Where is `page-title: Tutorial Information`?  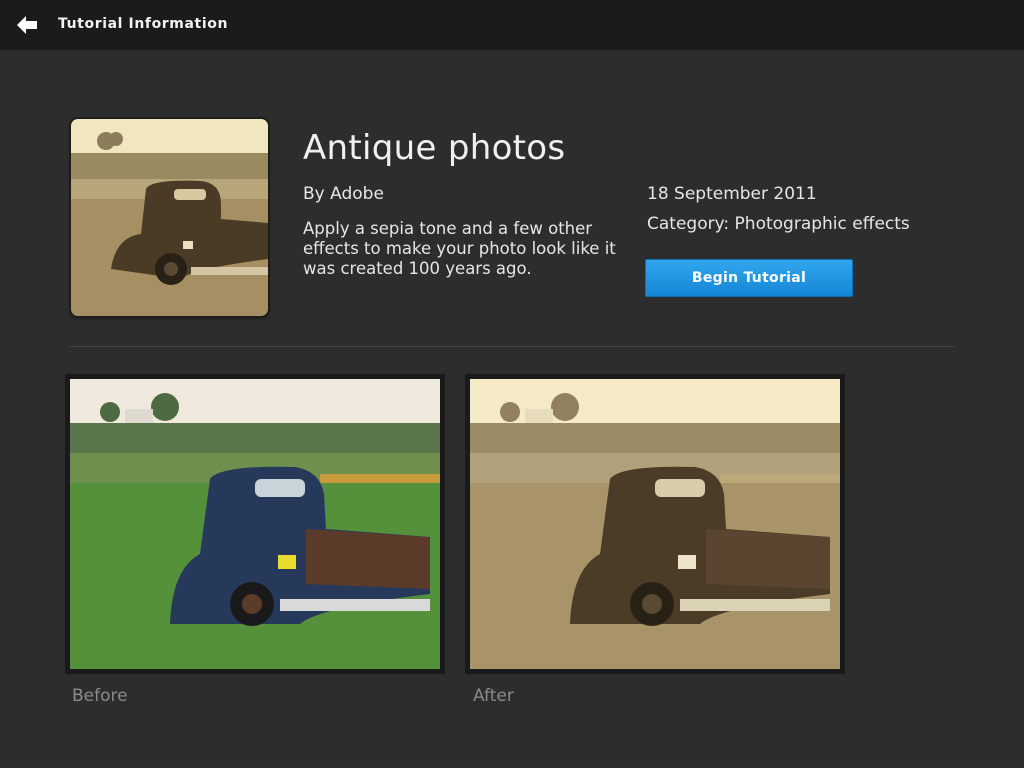
page-title: Tutorial Information is located at coordinates (143, 24).